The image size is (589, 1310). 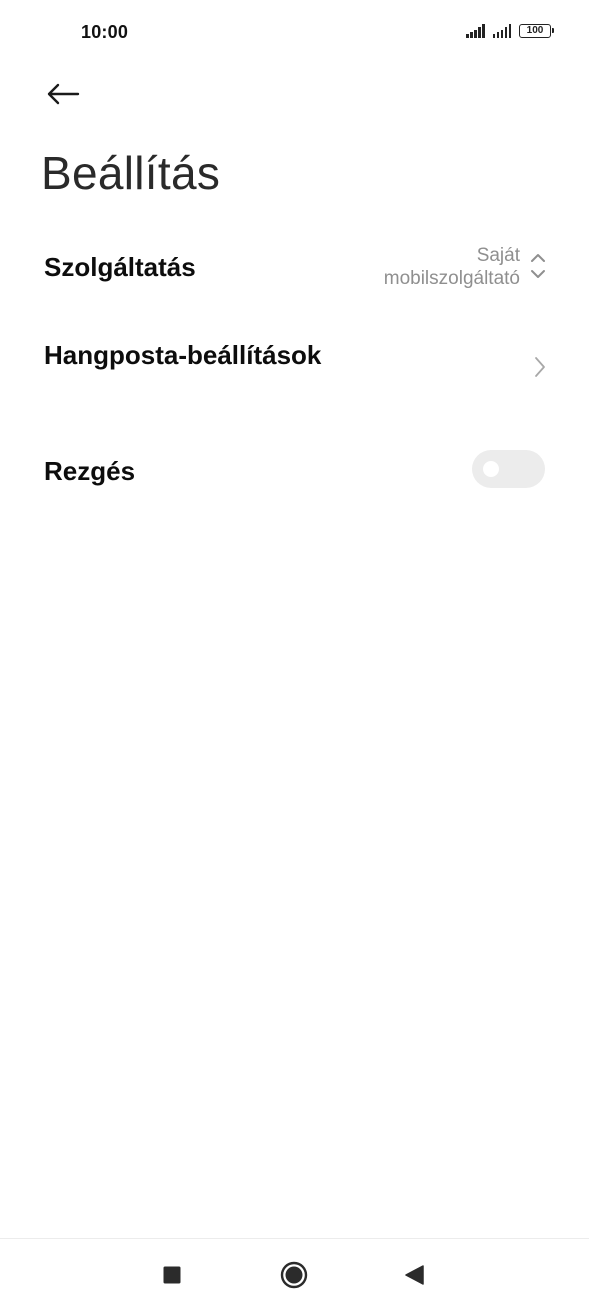 What do you see at coordinates (90, 471) in the screenshot?
I see `vibration-label: Rezgés` at bounding box center [90, 471].